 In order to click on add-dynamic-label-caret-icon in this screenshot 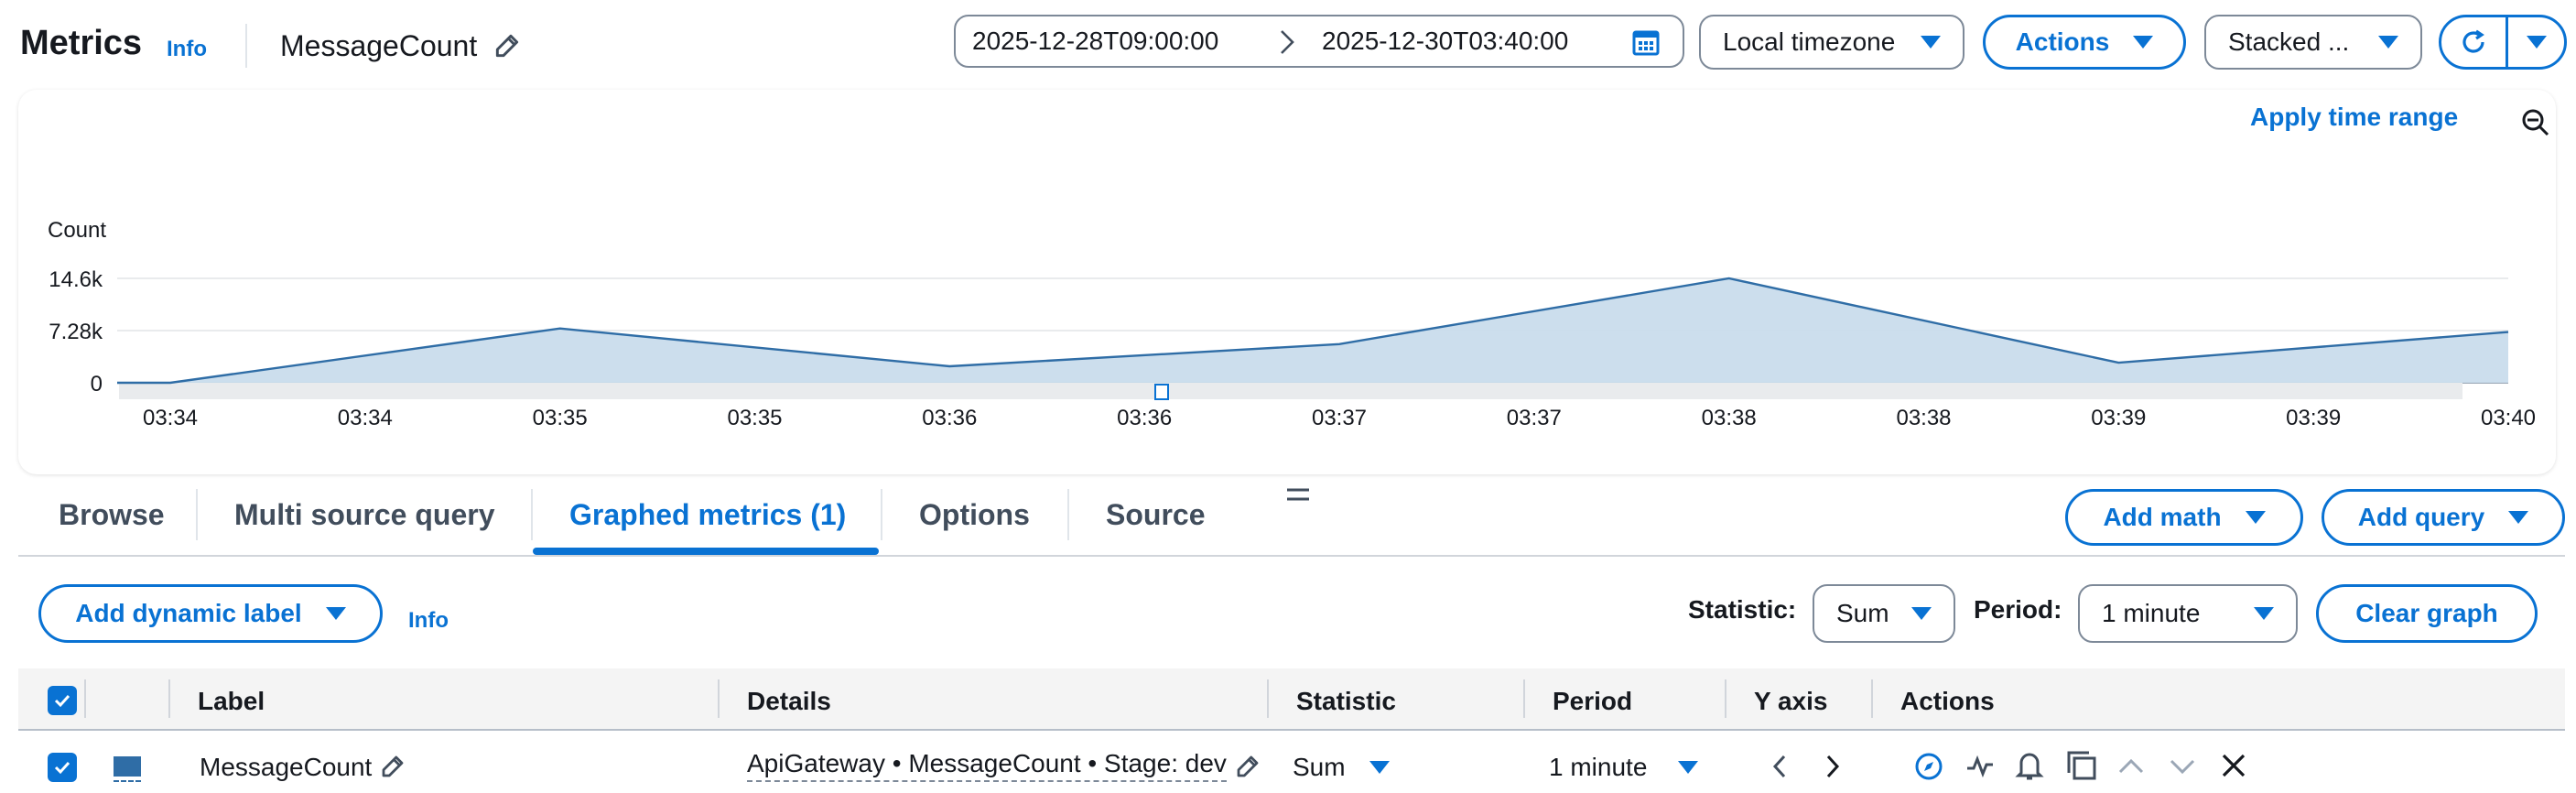, I will do `click(336, 613)`.